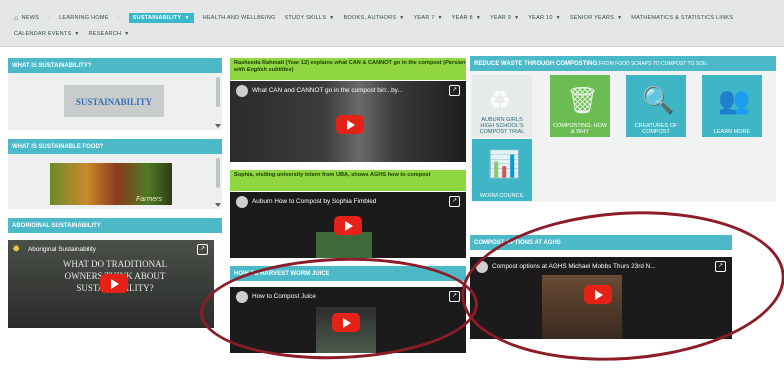 The image size is (784, 371). I want to click on nav-item-label: Sustainability, so click(157, 18).